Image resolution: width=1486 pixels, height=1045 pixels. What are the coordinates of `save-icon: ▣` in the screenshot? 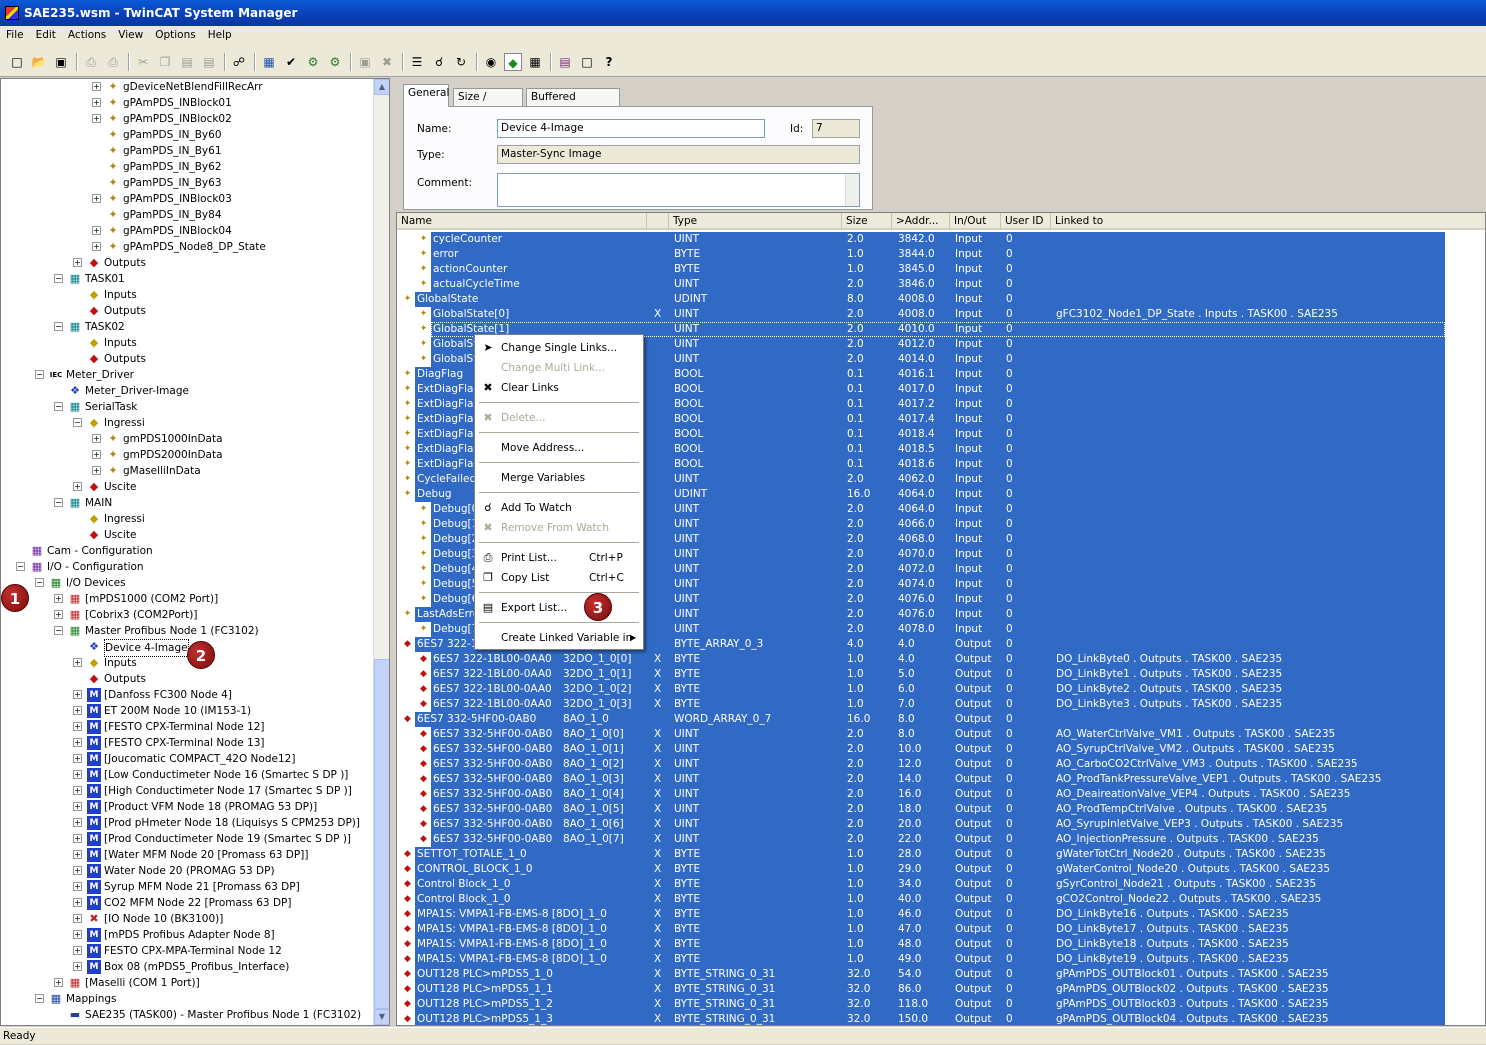 It's located at (61, 62).